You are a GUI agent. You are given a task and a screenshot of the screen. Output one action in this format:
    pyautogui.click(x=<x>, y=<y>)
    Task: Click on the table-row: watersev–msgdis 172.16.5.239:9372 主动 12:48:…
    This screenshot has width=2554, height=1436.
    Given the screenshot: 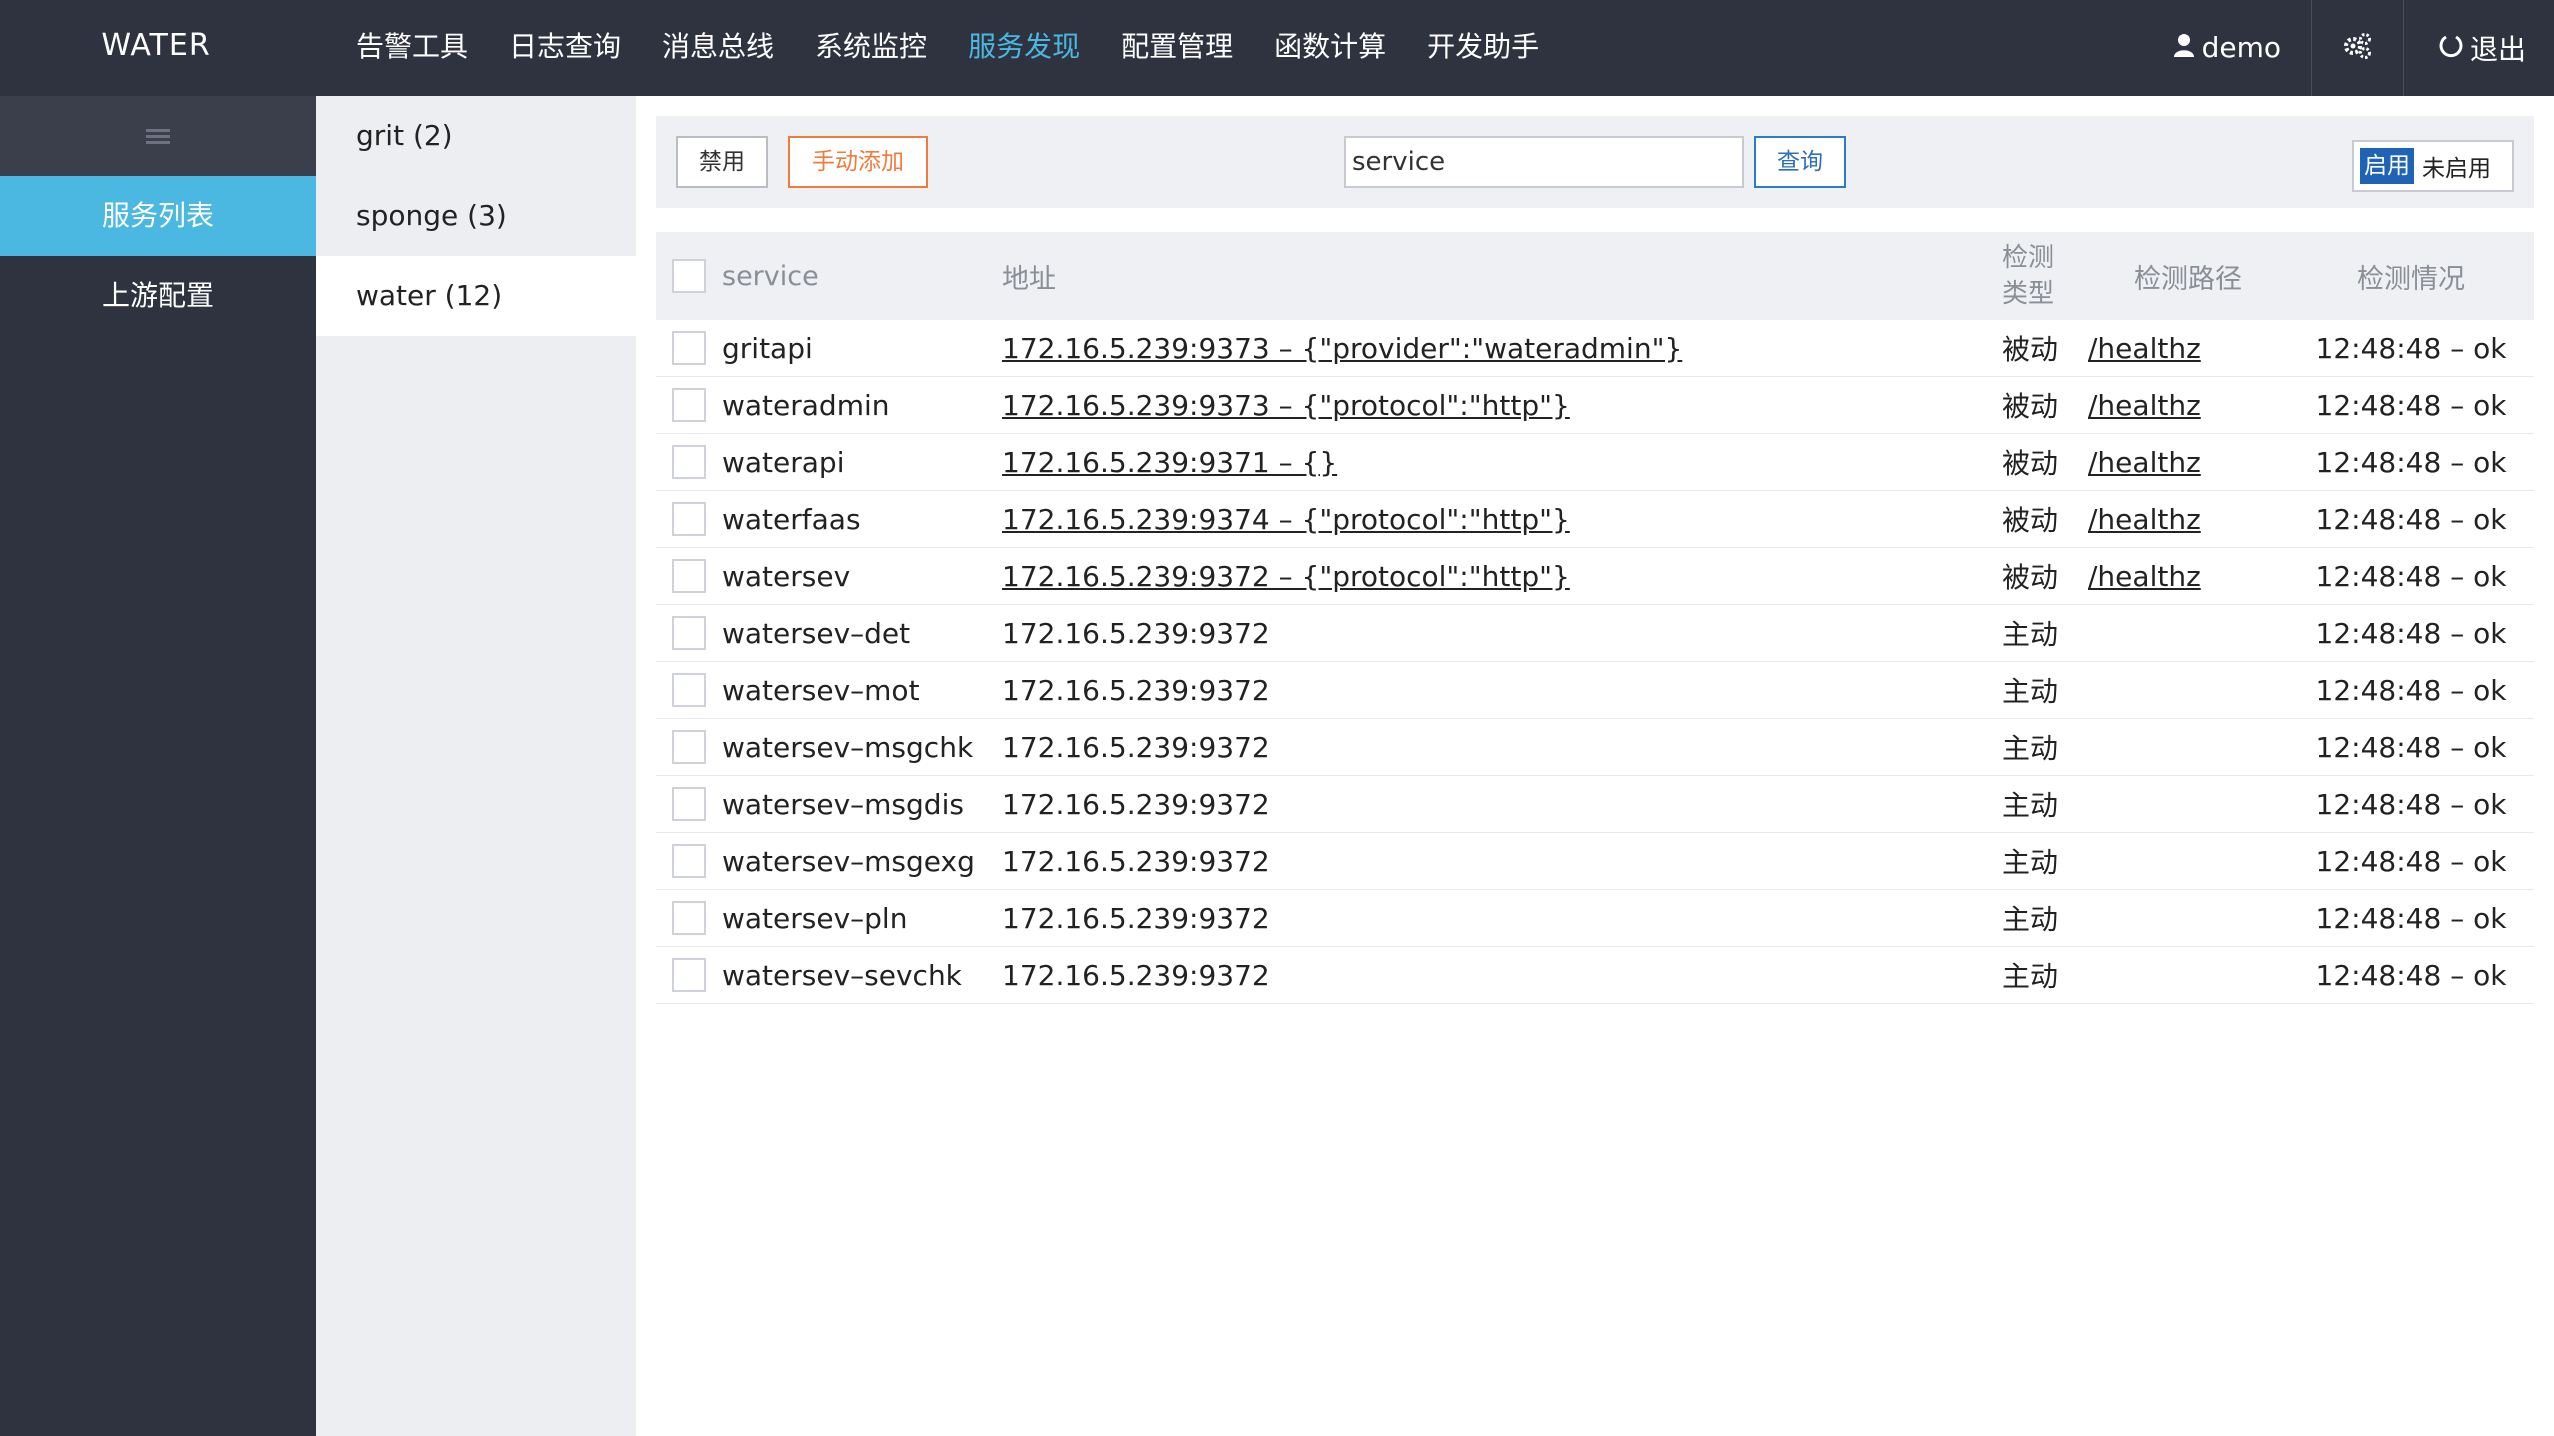 What is the action you would take?
    pyautogui.click(x=1595, y=804)
    